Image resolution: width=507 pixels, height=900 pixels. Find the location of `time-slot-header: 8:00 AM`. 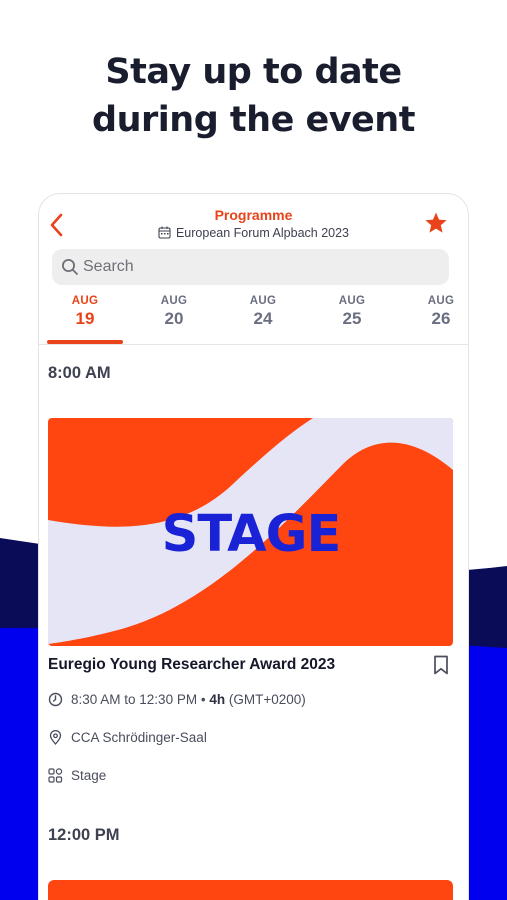

time-slot-header: 8:00 AM is located at coordinates (79, 373).